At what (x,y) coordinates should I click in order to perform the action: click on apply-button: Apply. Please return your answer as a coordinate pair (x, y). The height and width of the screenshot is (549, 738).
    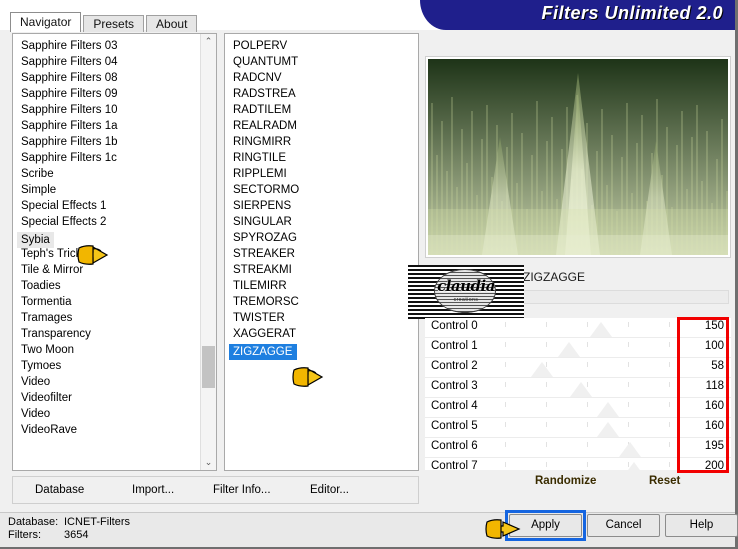
    Looking at the image, I should click on (545, 525).